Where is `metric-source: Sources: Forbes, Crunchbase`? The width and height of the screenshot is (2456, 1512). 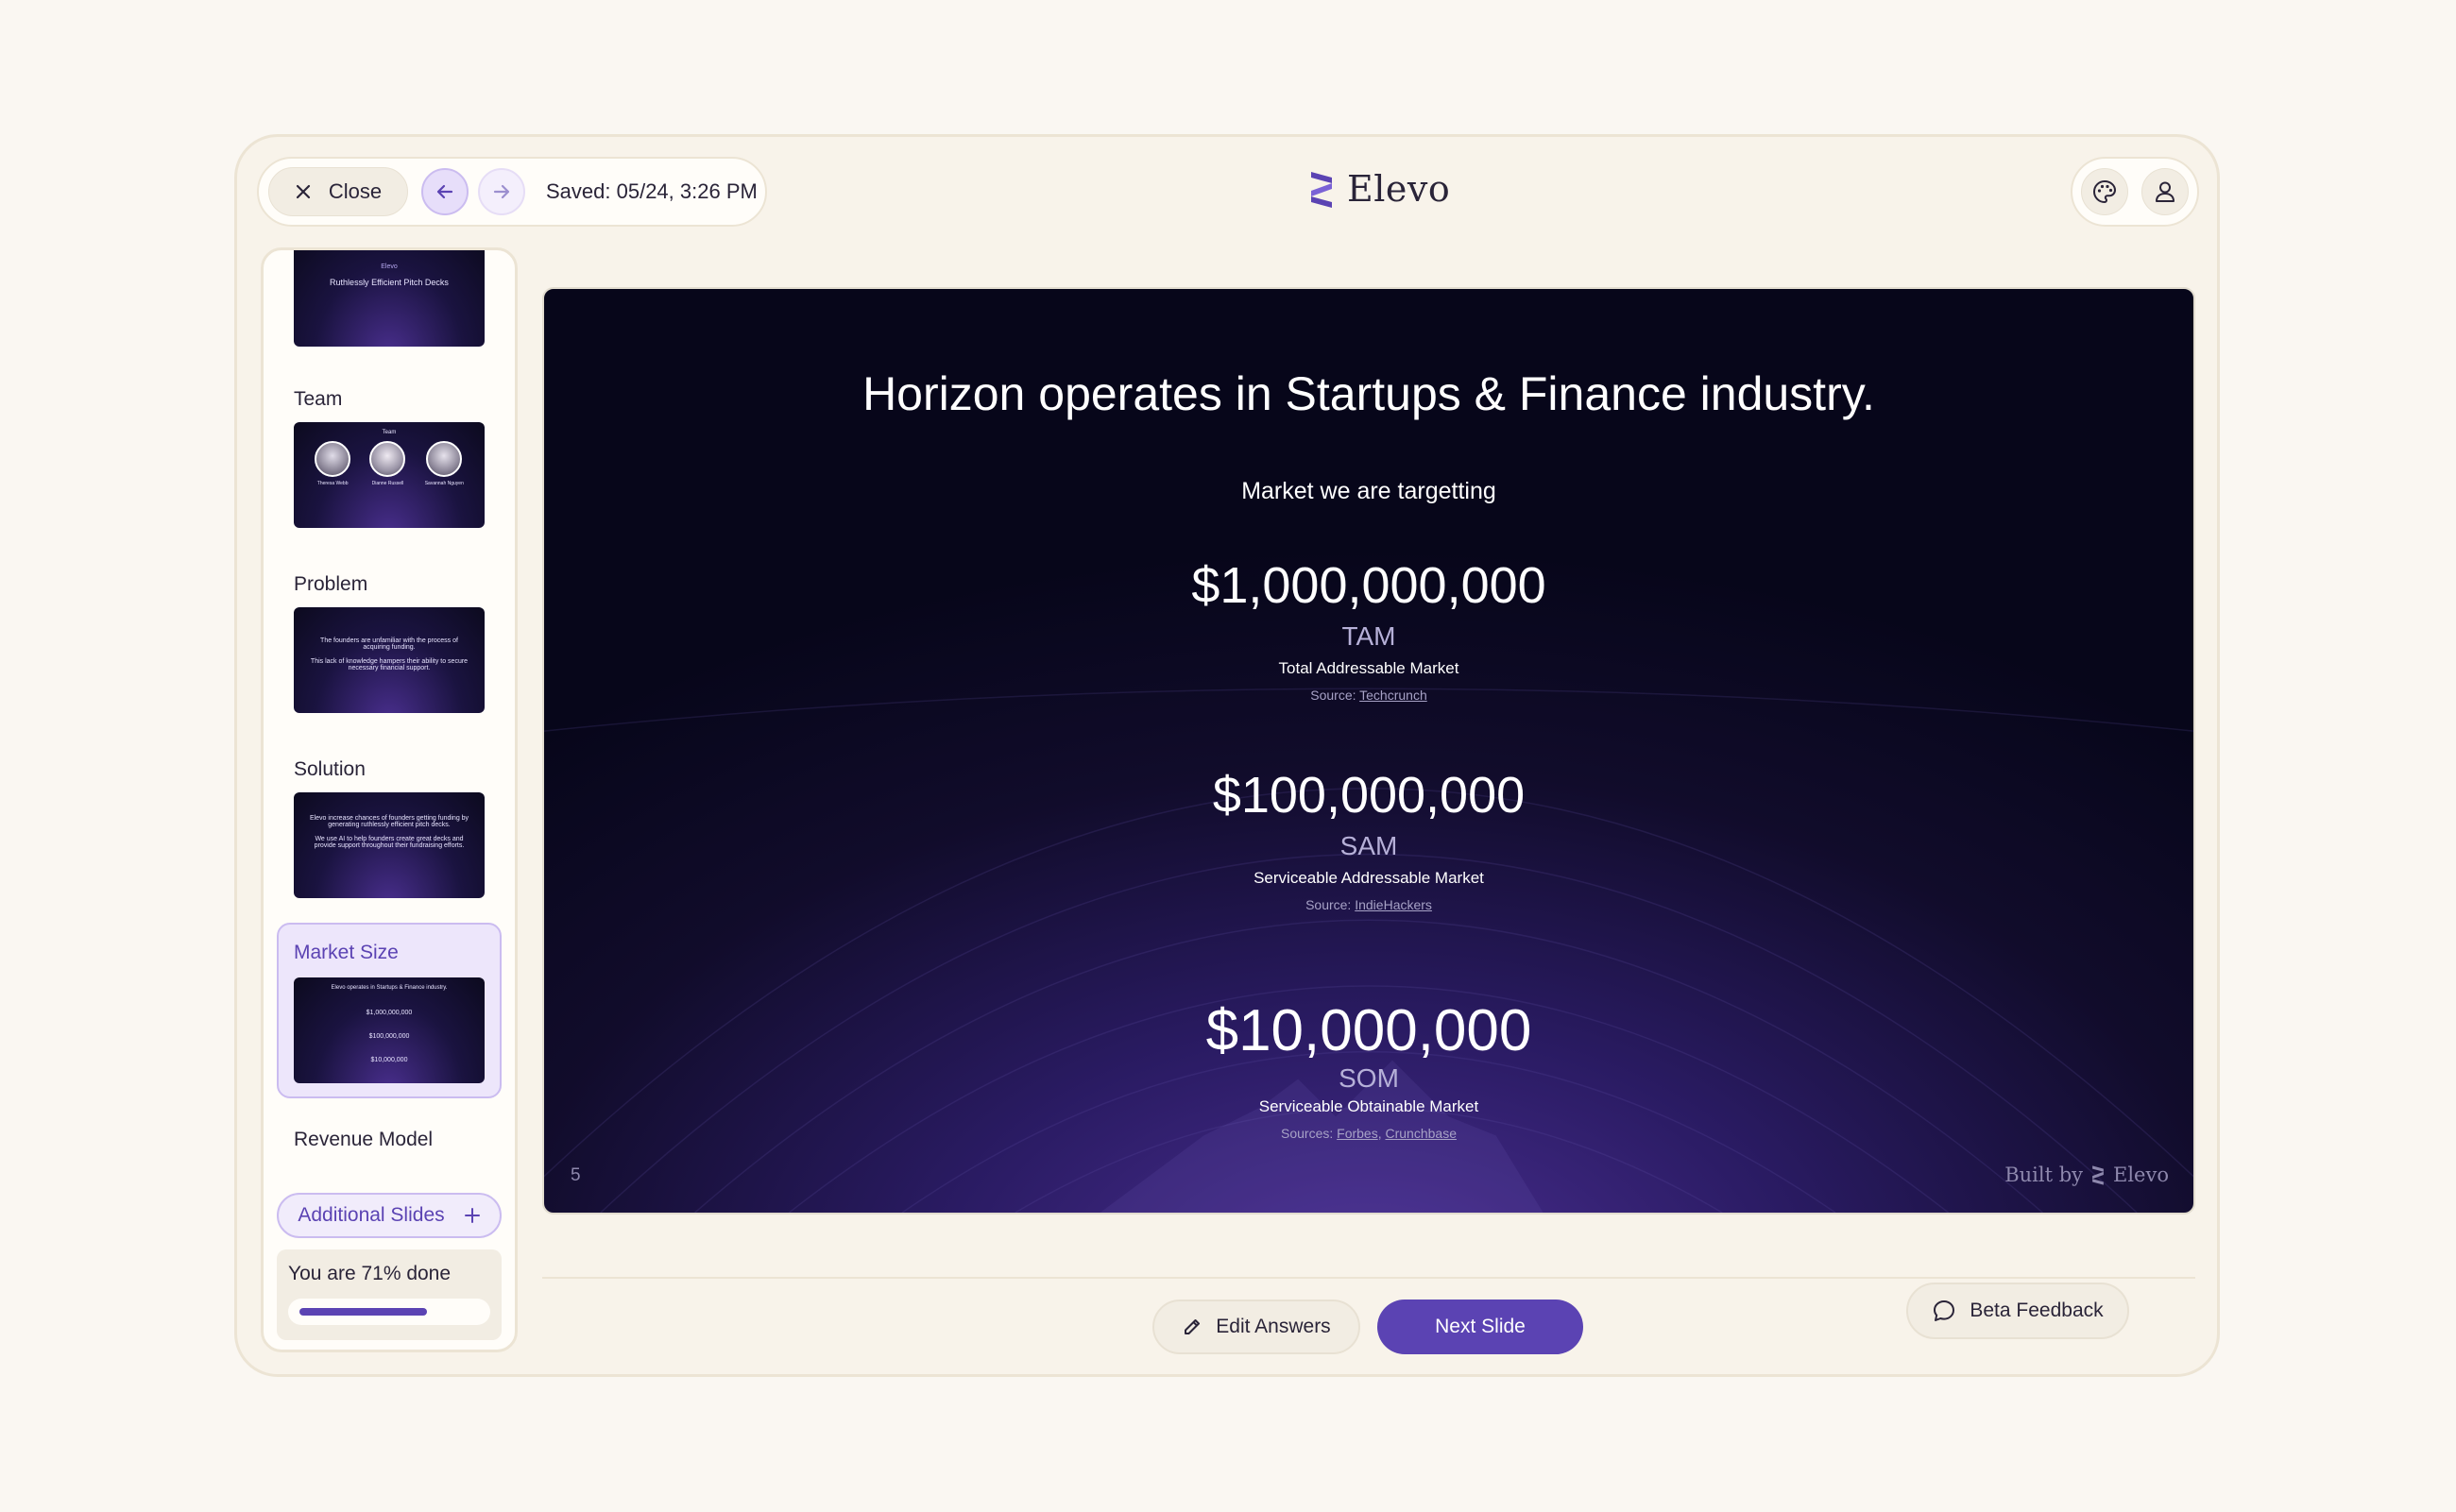
metric-source: Sources: Forbes, Crunchbase is located at coordinates (1368, 1134).